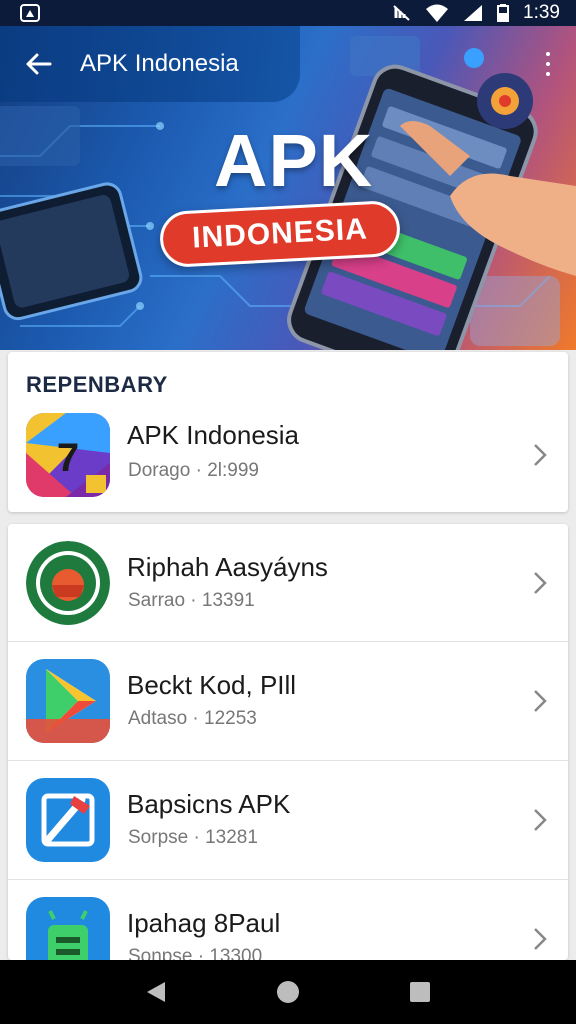  I want to click on app-icon-label: 7, so click(68, 458).